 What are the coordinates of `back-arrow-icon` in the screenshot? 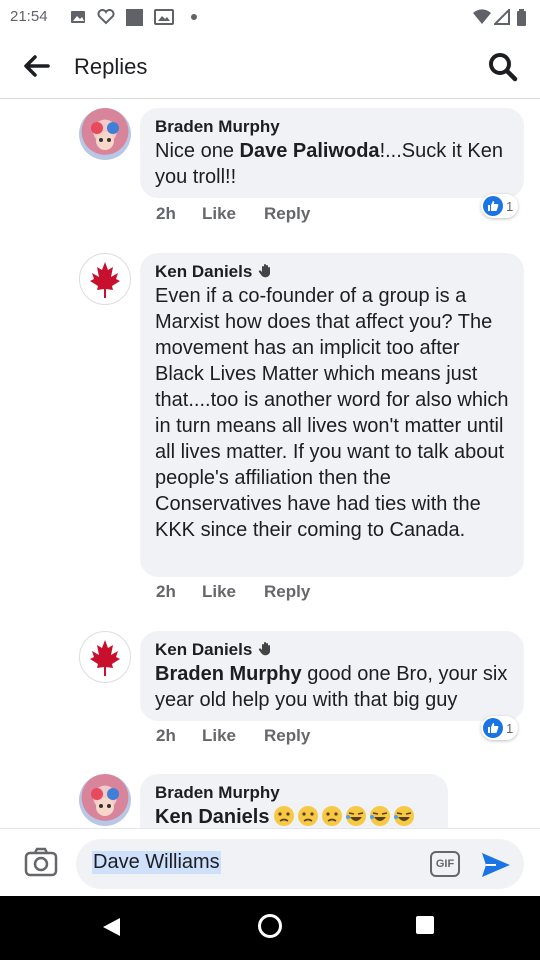 It's located at (36, 66).